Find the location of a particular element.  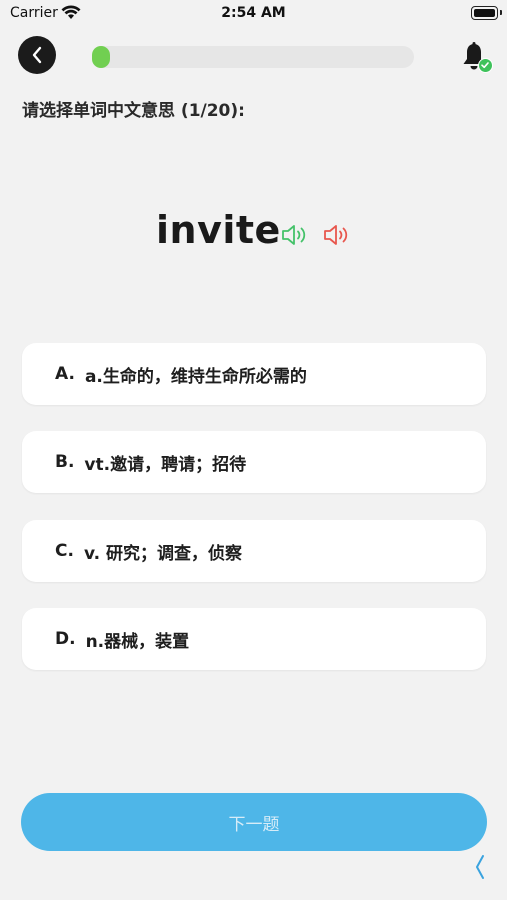

option-a: A. a.生命的，维持生命所必需的 is located at coordinates (254, 374).